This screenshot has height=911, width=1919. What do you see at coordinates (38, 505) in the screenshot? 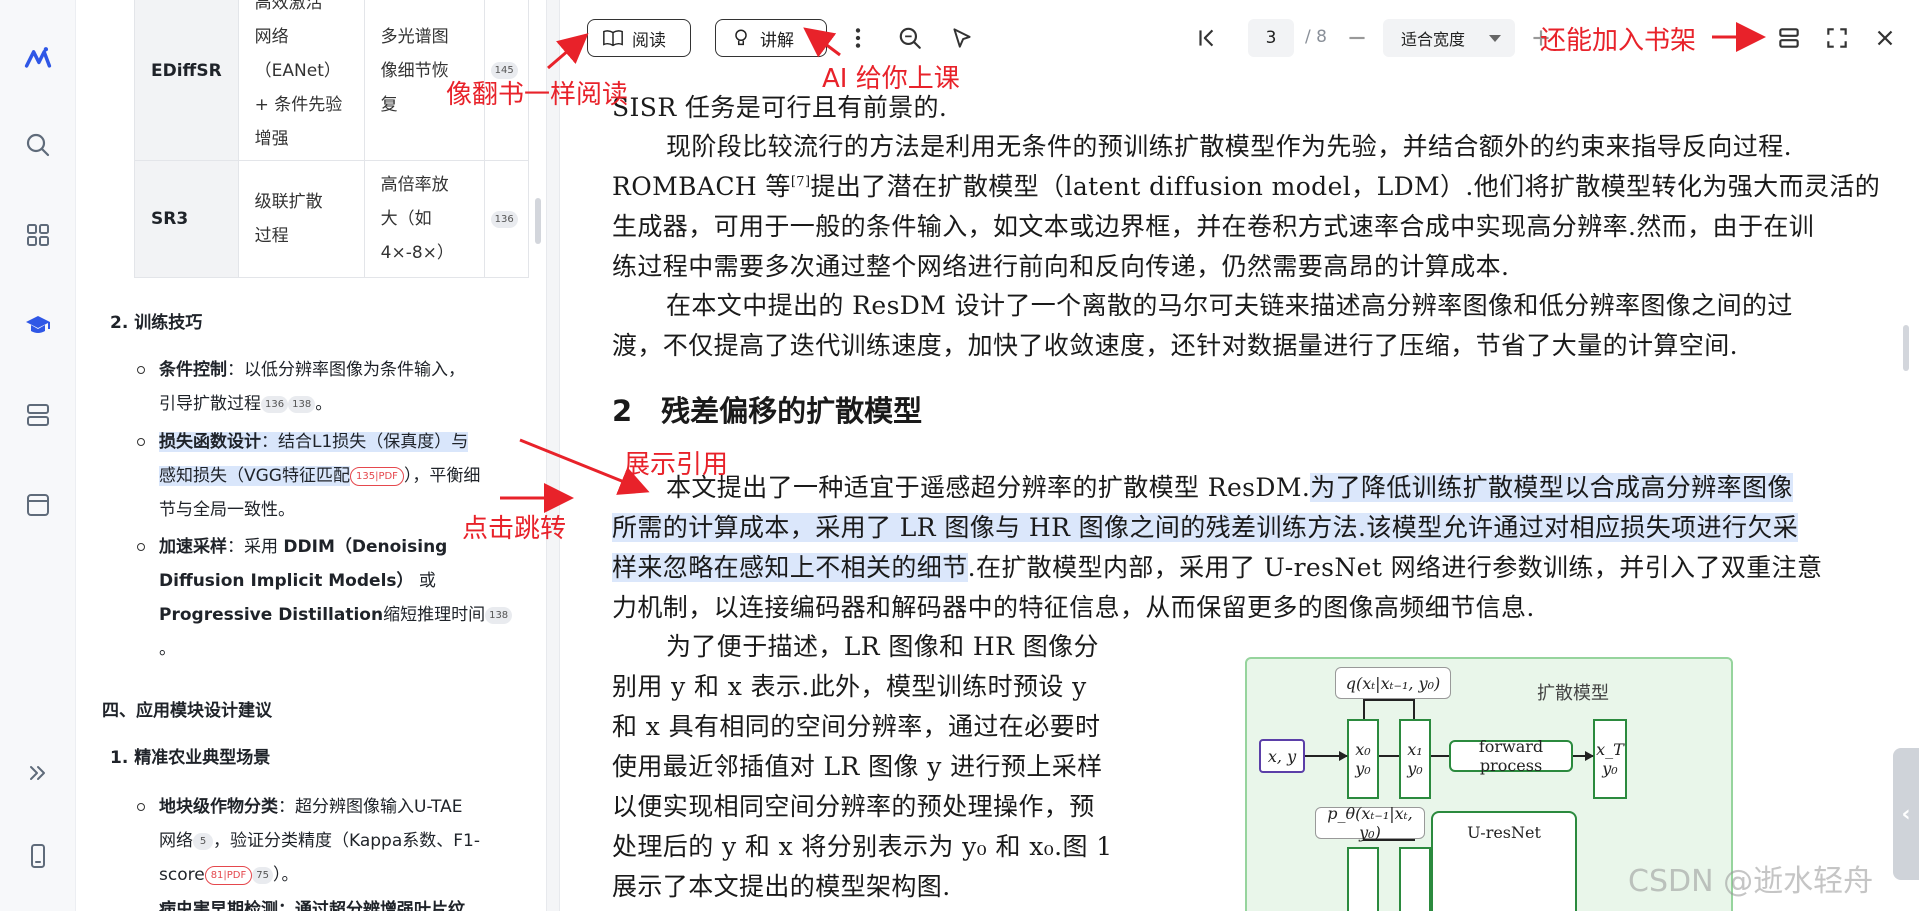
I see `window-icon` at bounding box center [38, 505].